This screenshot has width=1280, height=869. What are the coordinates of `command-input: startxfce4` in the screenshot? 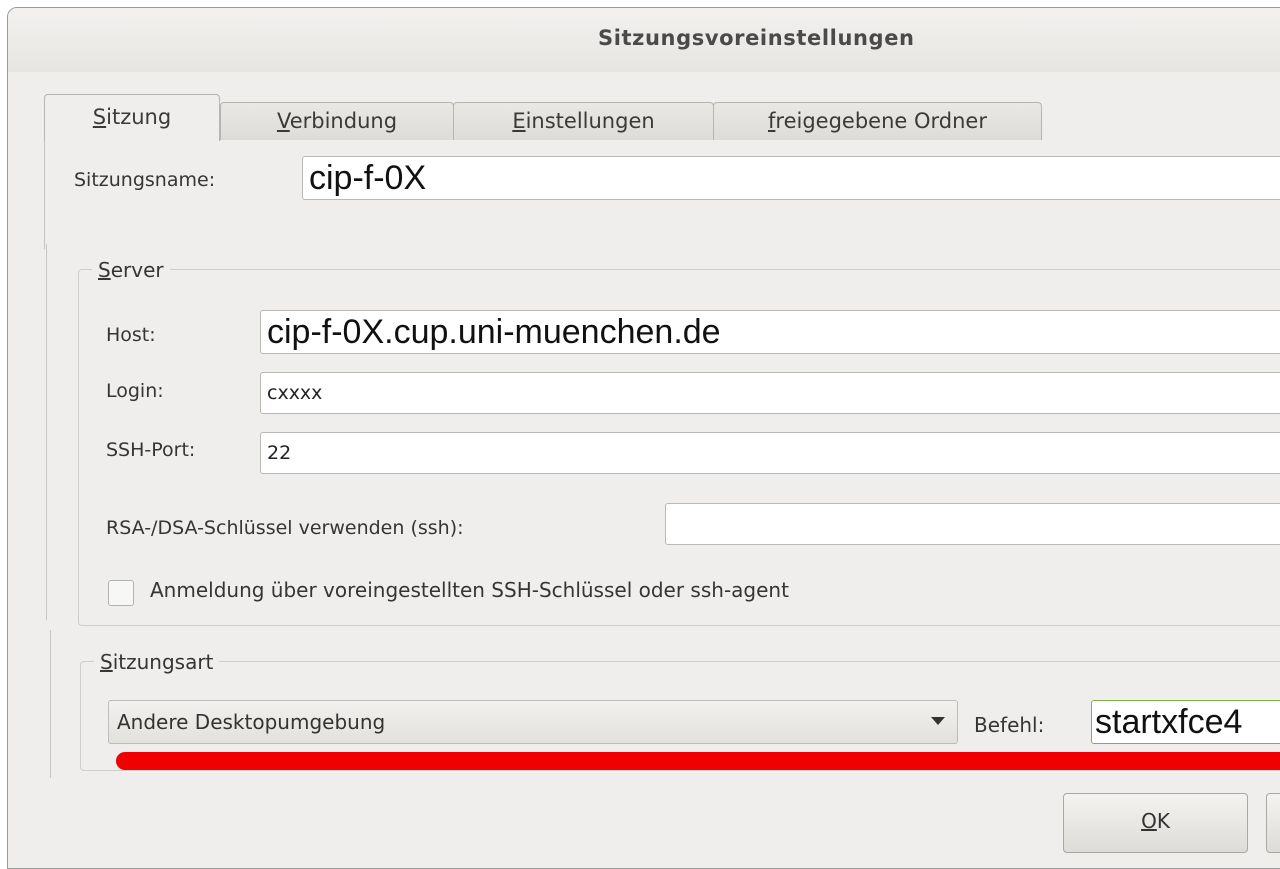 It's located at (1185, 722).